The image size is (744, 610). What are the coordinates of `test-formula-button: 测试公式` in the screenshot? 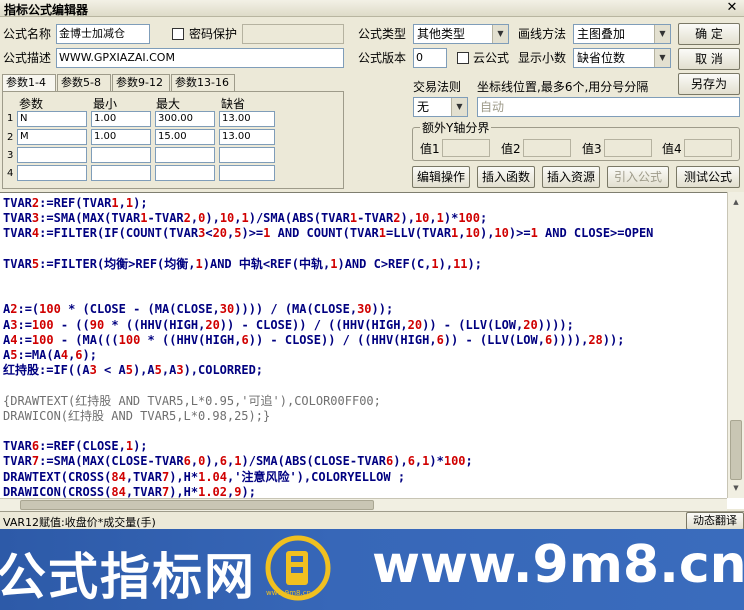 It's located at (708, 177).